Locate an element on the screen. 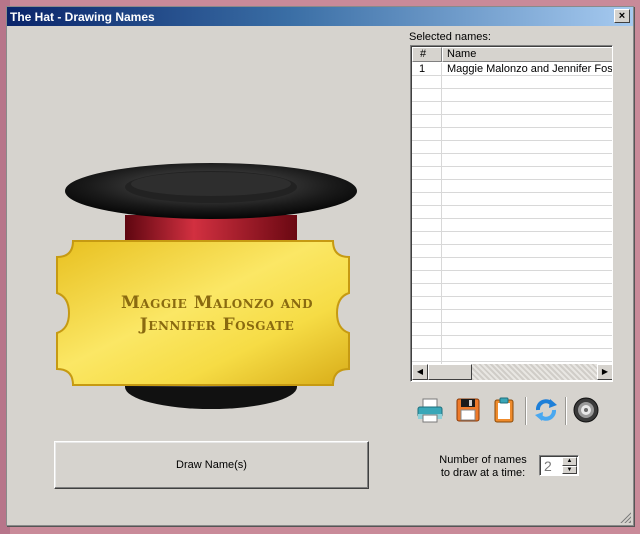 The image size is (640, 534). arrow-down-icon: ▼ is located at coordinates (569, 469).